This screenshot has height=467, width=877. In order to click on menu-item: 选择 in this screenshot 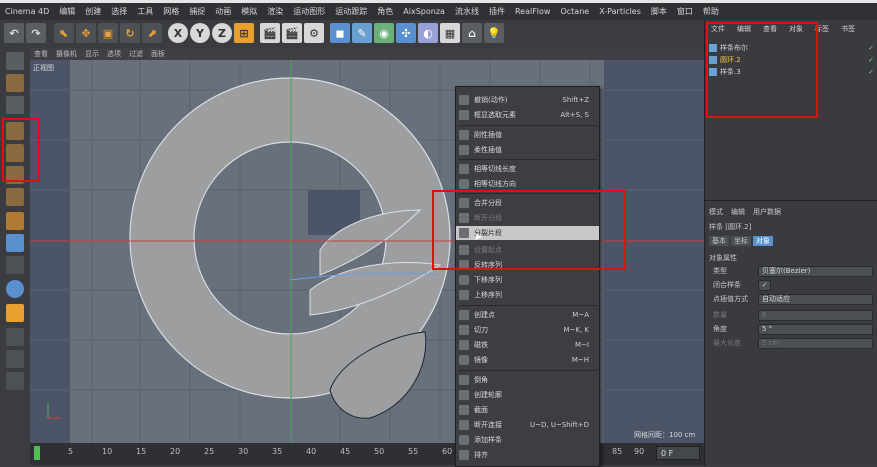, I will do `click(119, 11)`.